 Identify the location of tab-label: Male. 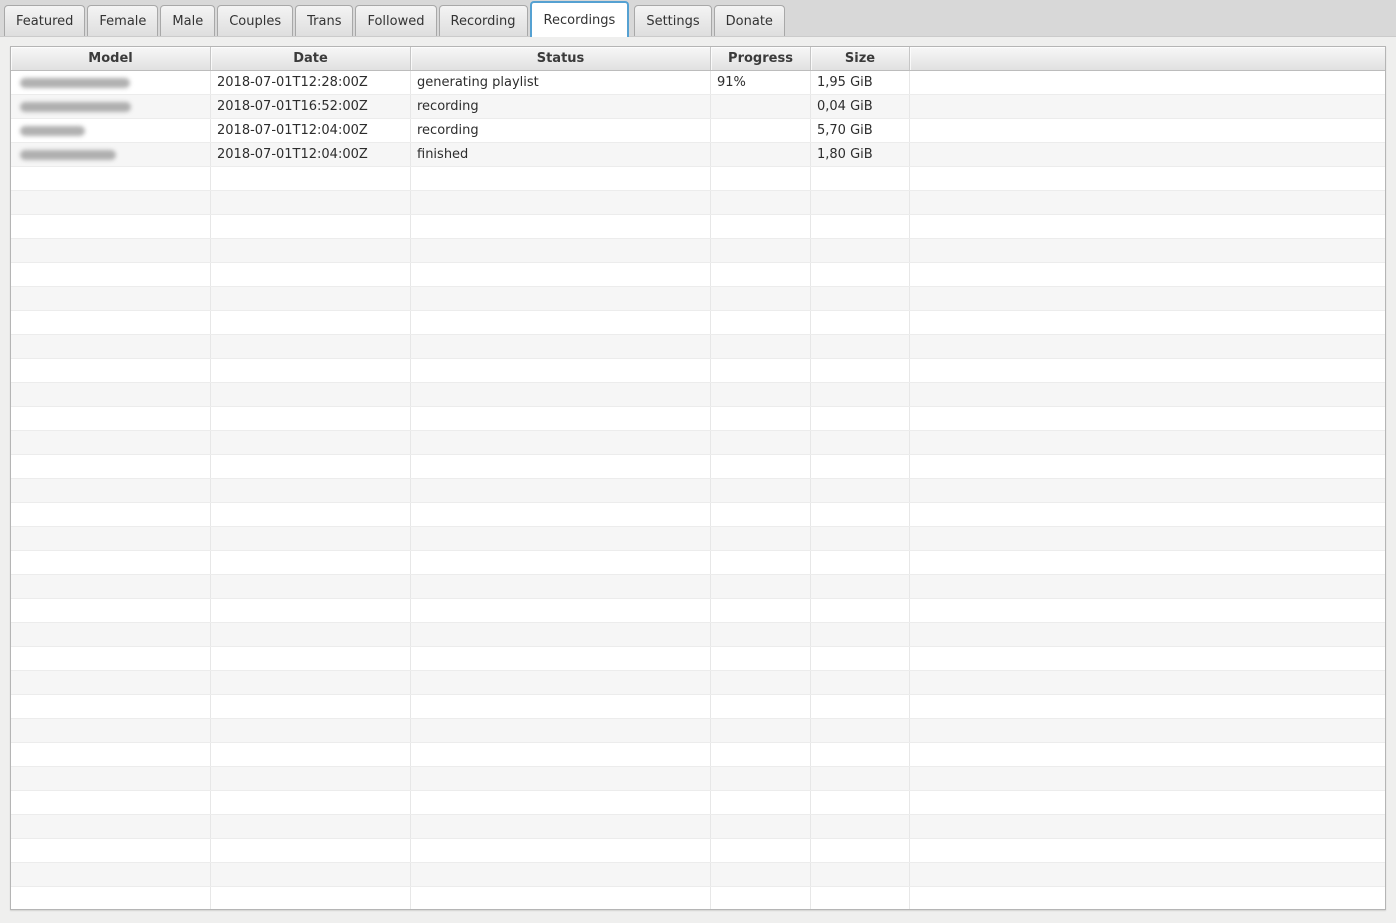
(188, 21).